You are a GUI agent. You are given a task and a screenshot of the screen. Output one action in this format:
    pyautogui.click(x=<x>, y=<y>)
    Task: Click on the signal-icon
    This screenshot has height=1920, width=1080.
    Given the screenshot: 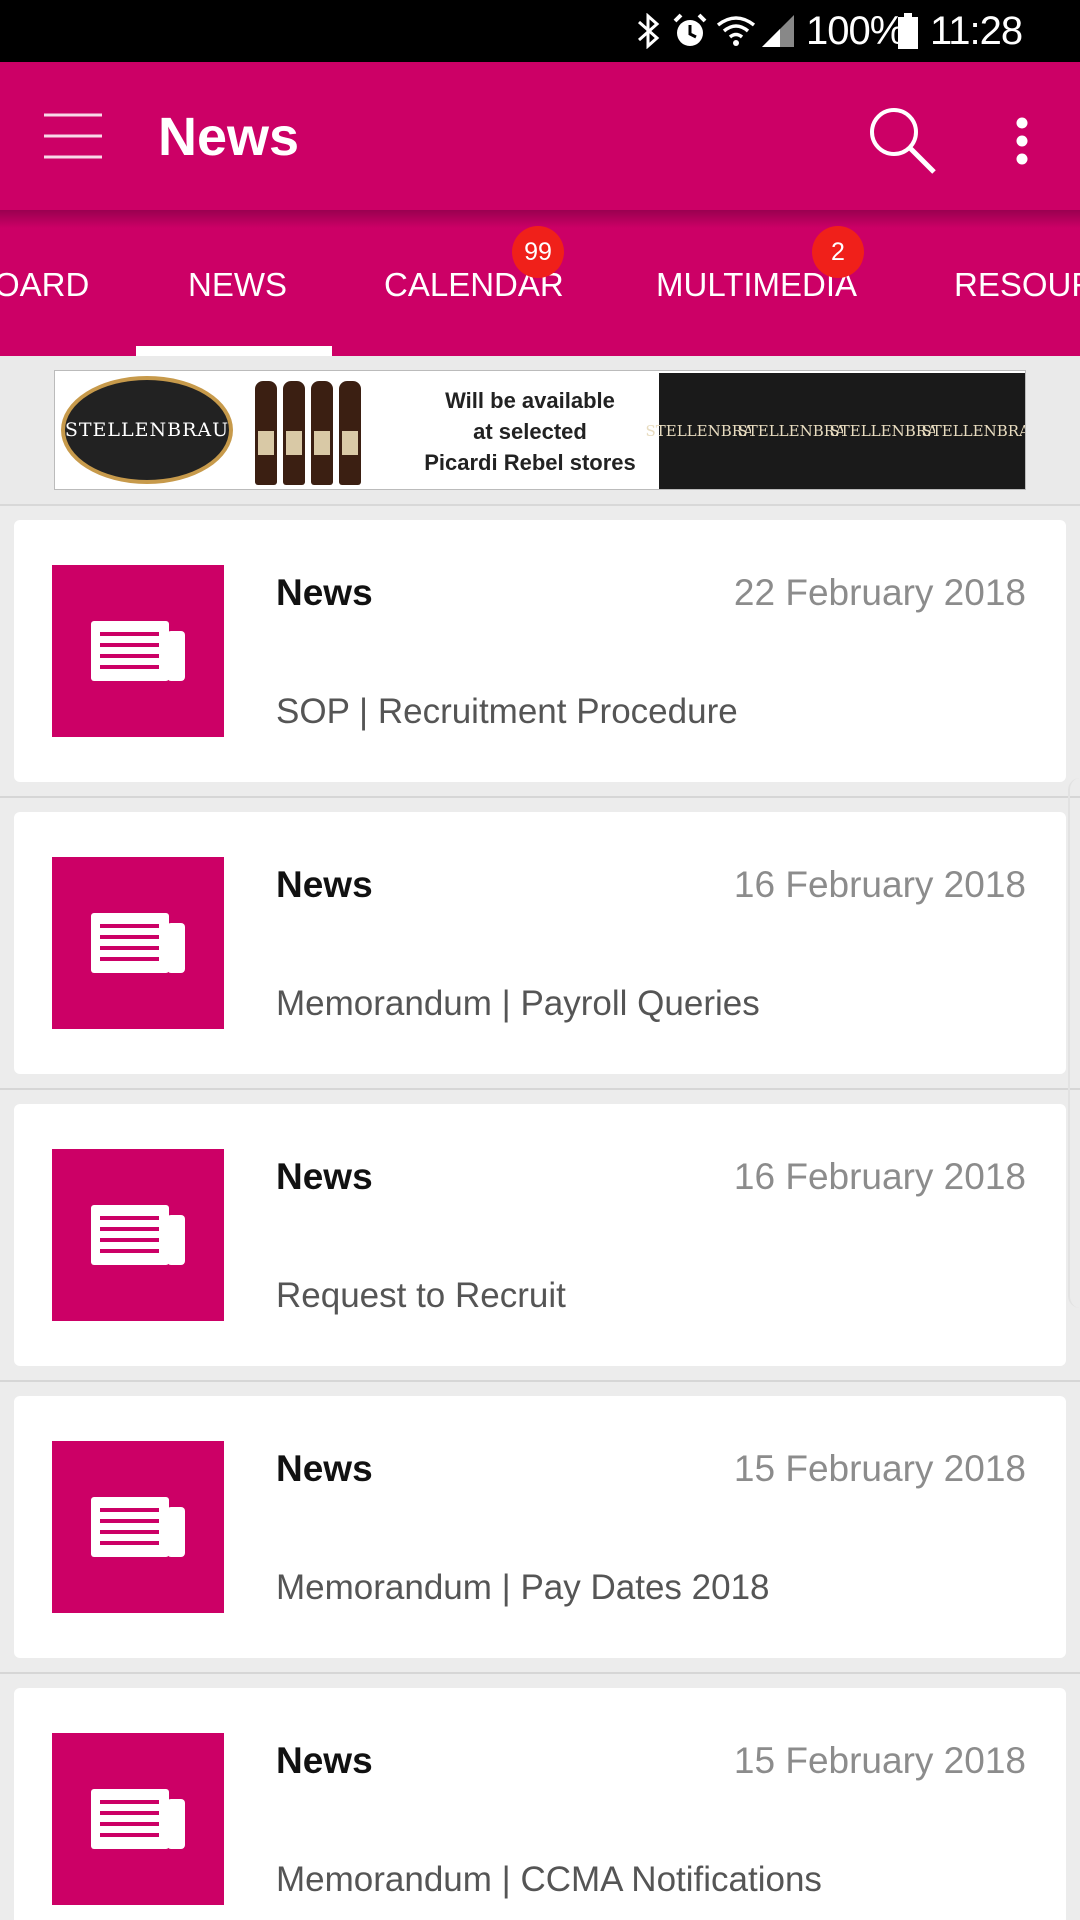 What is the action you would take?
    pyautogui.click(x=778, y=31)
    